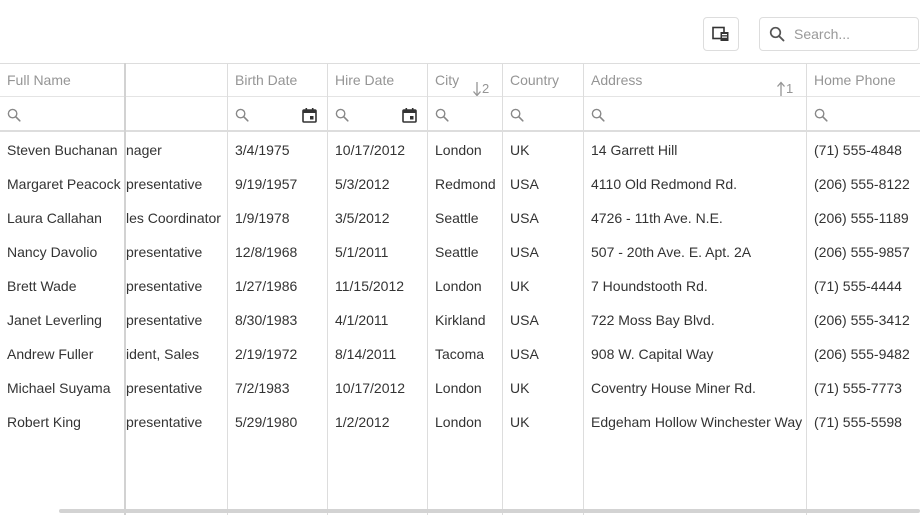 The image size is (920, 523). What do you see at coordinates (854, 34) in the screenshot?
I see `search-input` at bounding box center [854, 34].